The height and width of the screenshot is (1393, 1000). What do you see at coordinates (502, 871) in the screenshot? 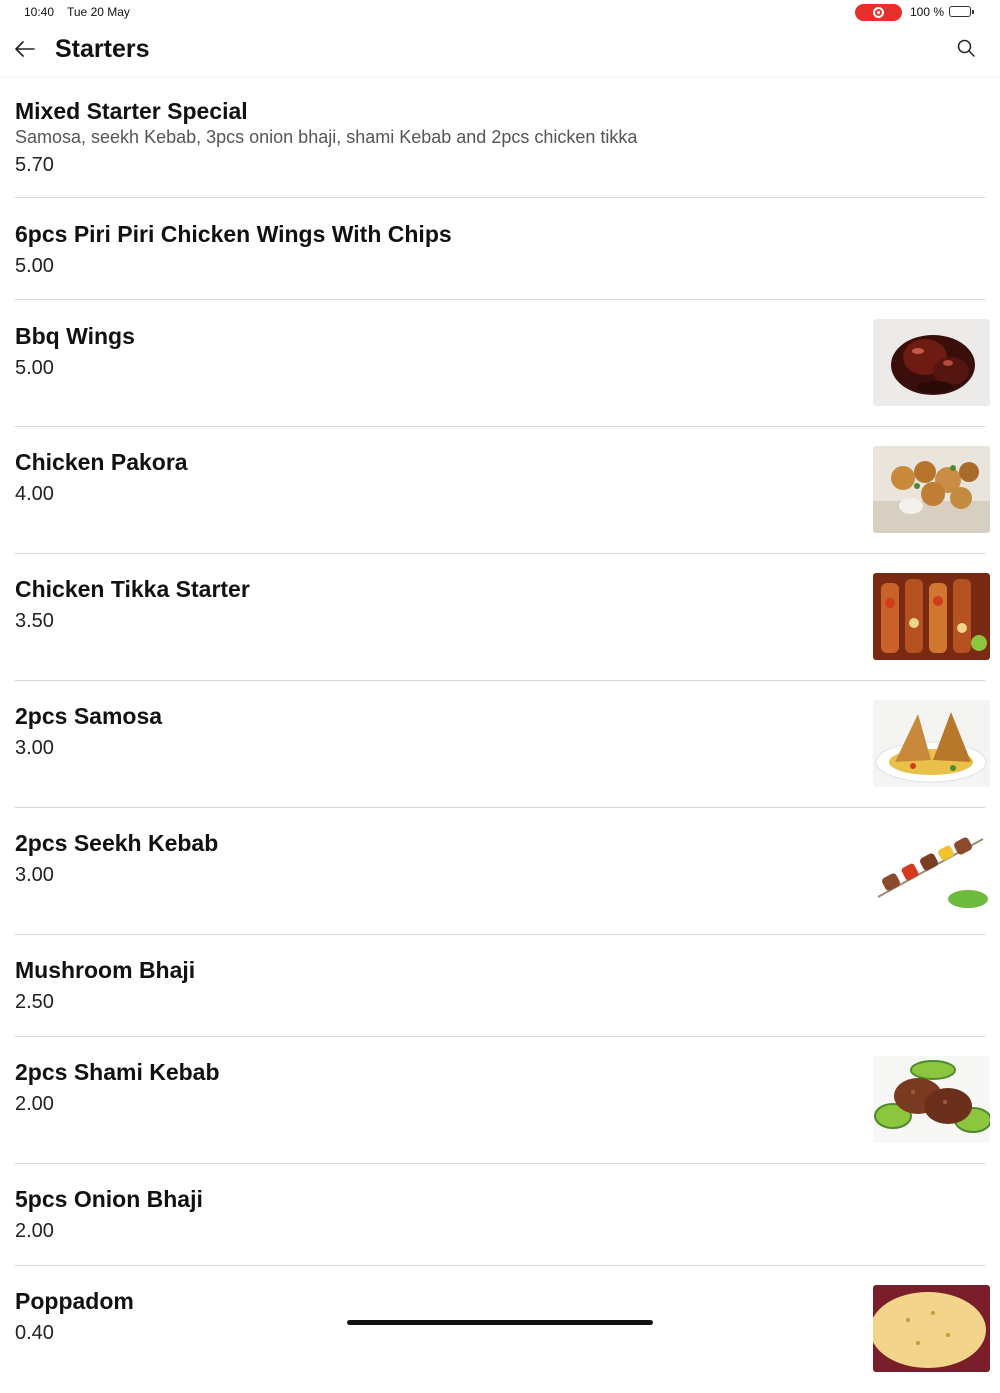
I see `menu-item: 2pcs Seekh Kebab 3.00` at bounding box center [502, 871].